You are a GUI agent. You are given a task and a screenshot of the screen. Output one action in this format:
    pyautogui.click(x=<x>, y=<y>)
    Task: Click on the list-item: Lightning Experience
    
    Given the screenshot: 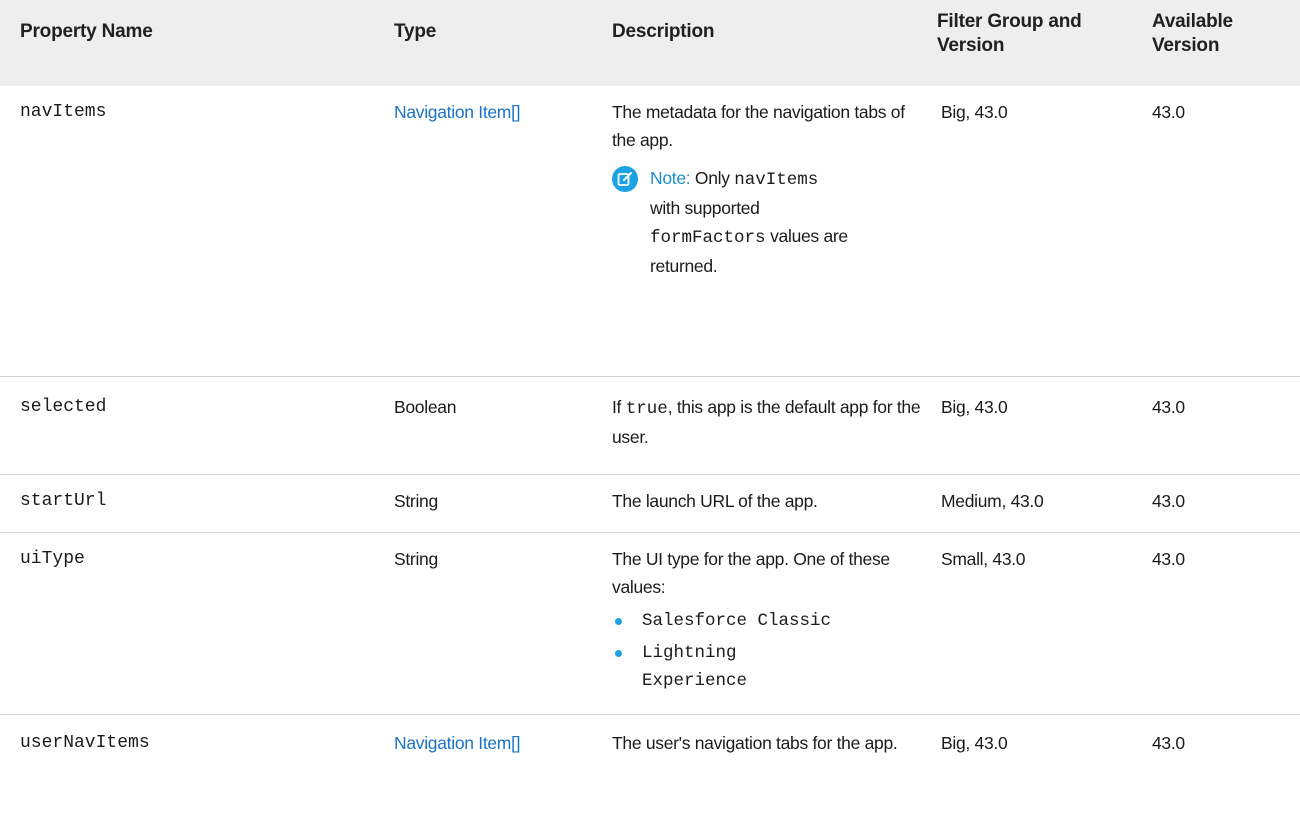 What is the action you would take?
    pyautogui.click(x=702, y=667)
    